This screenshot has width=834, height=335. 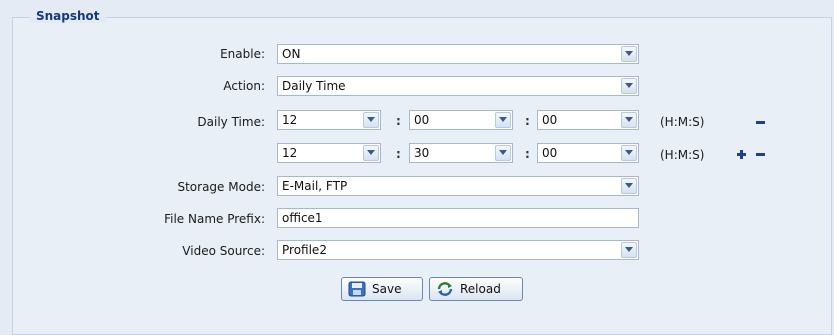 What do you see at coordinates (458, 54) in the screenshot?
I see `enable-select: ON` at bounding box center [458, 54].